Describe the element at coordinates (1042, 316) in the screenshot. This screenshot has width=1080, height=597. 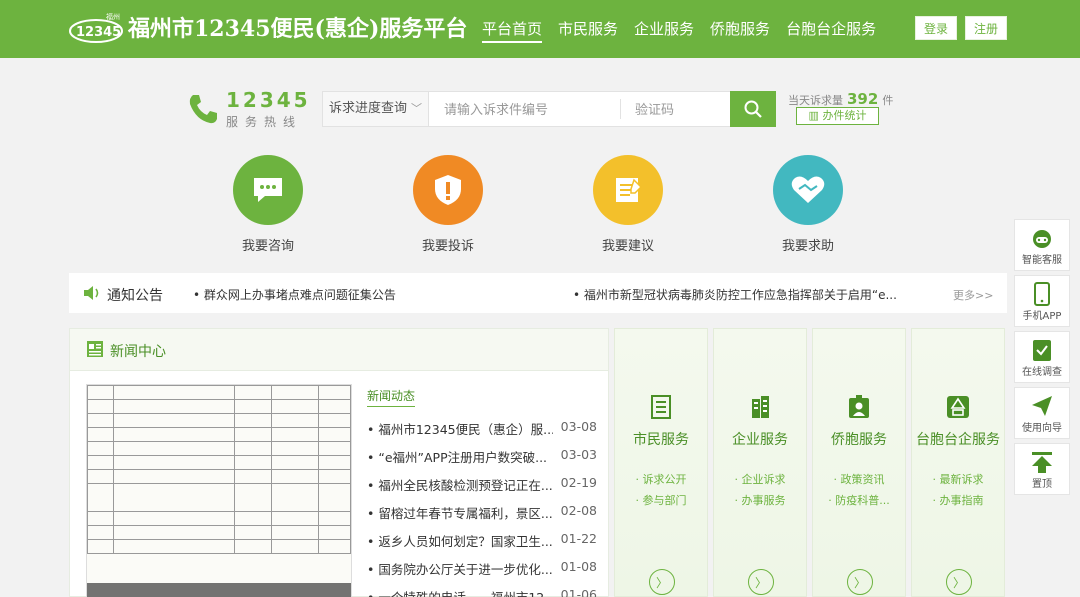
I see `mobile-app-label: 手机APP` at that location.